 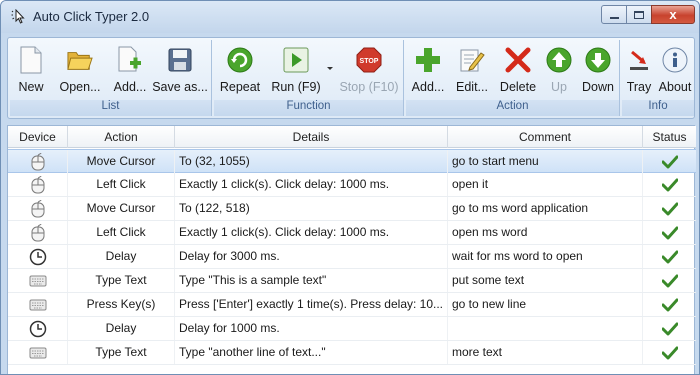 I want to click on group-label-list: List, so click(x=110, y=108).